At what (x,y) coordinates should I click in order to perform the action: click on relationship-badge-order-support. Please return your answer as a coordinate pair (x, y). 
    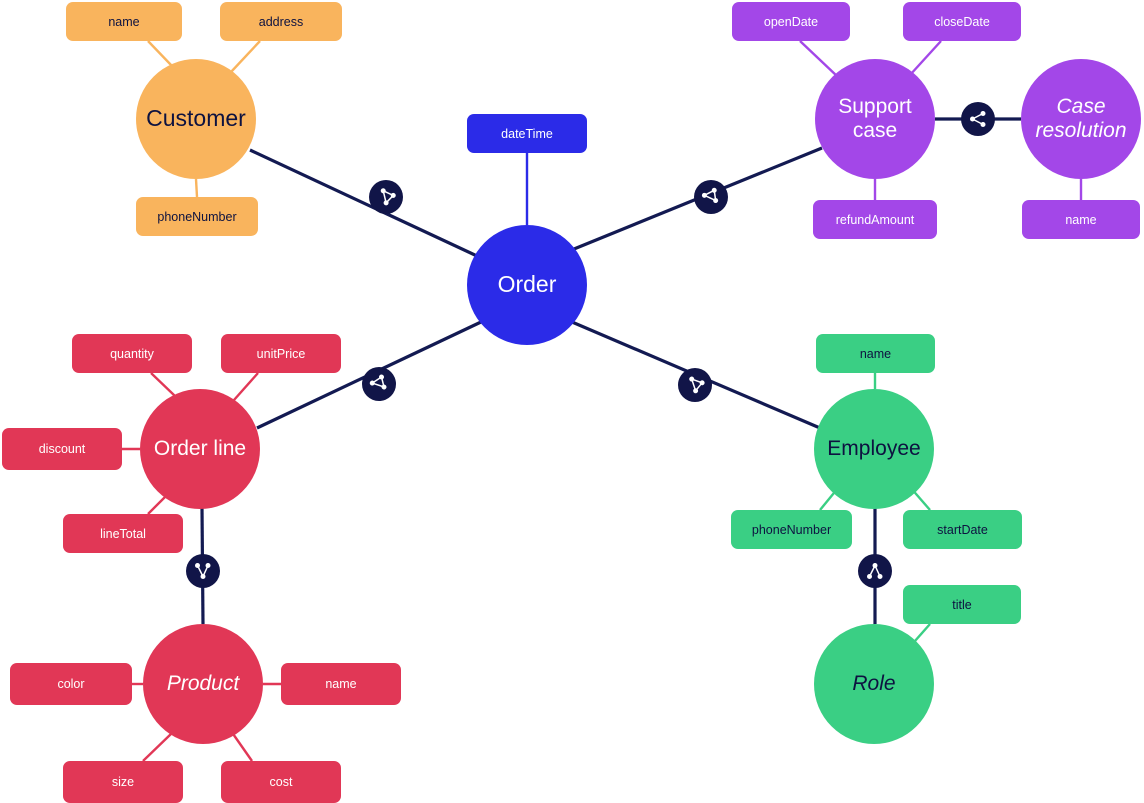
    Looking at the image, I should click on (711, 197).